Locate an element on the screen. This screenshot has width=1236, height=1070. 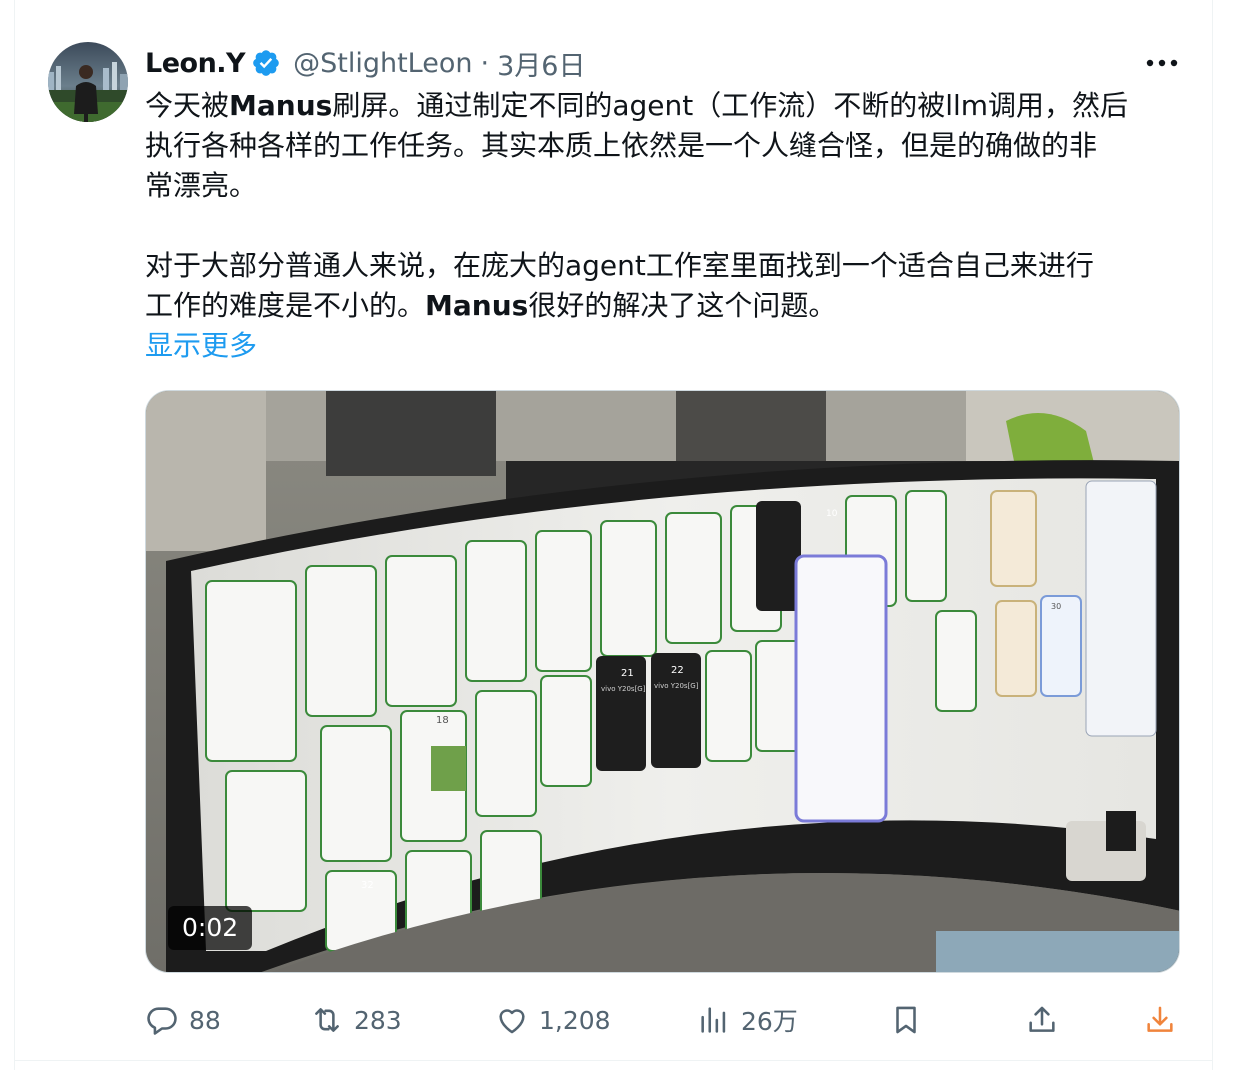
share-icon is located at coordinates (1042, 1019).